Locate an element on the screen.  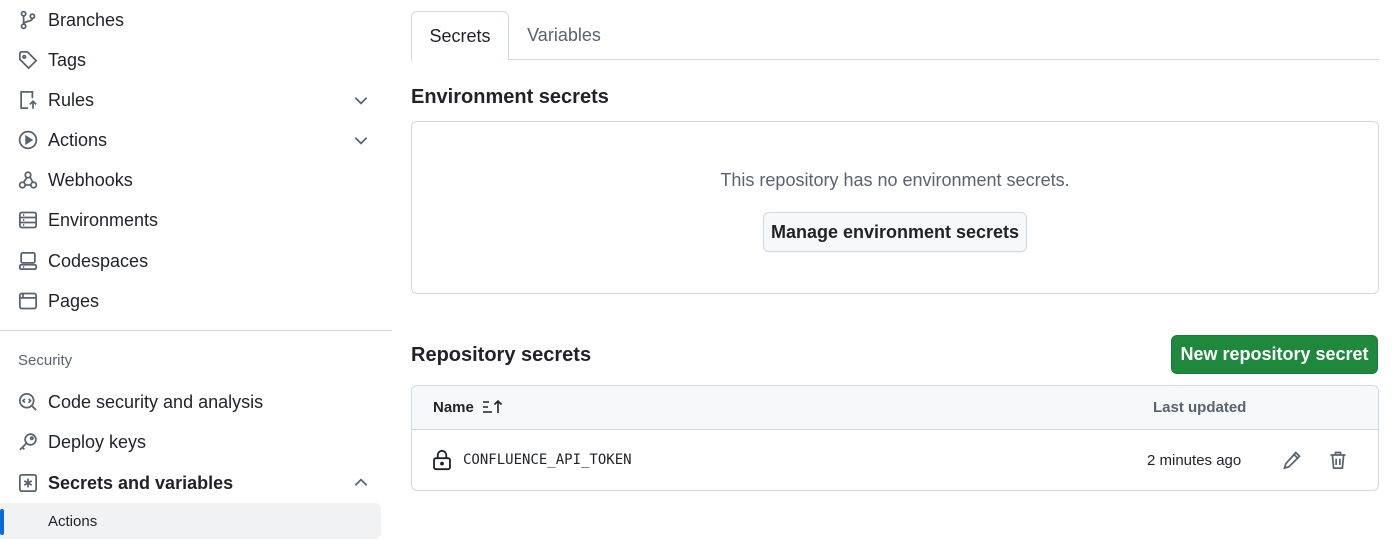
sidebar-item-label: Branches is located at coordinates (86, 19).